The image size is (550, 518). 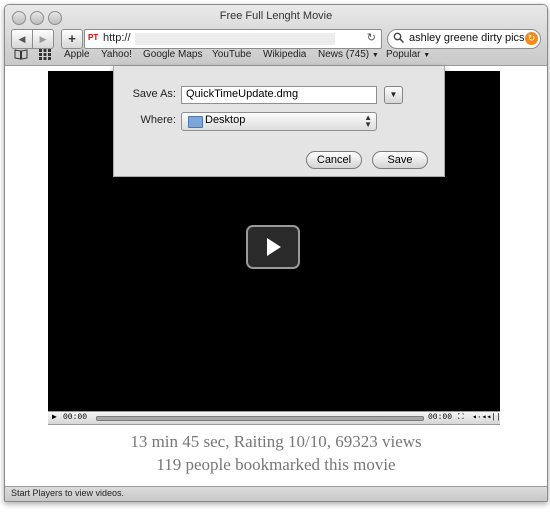 What do you see at coordinates (225, 120) in the screenshot?
I see `location-value: Desktop` at bounding box center [225, 120].